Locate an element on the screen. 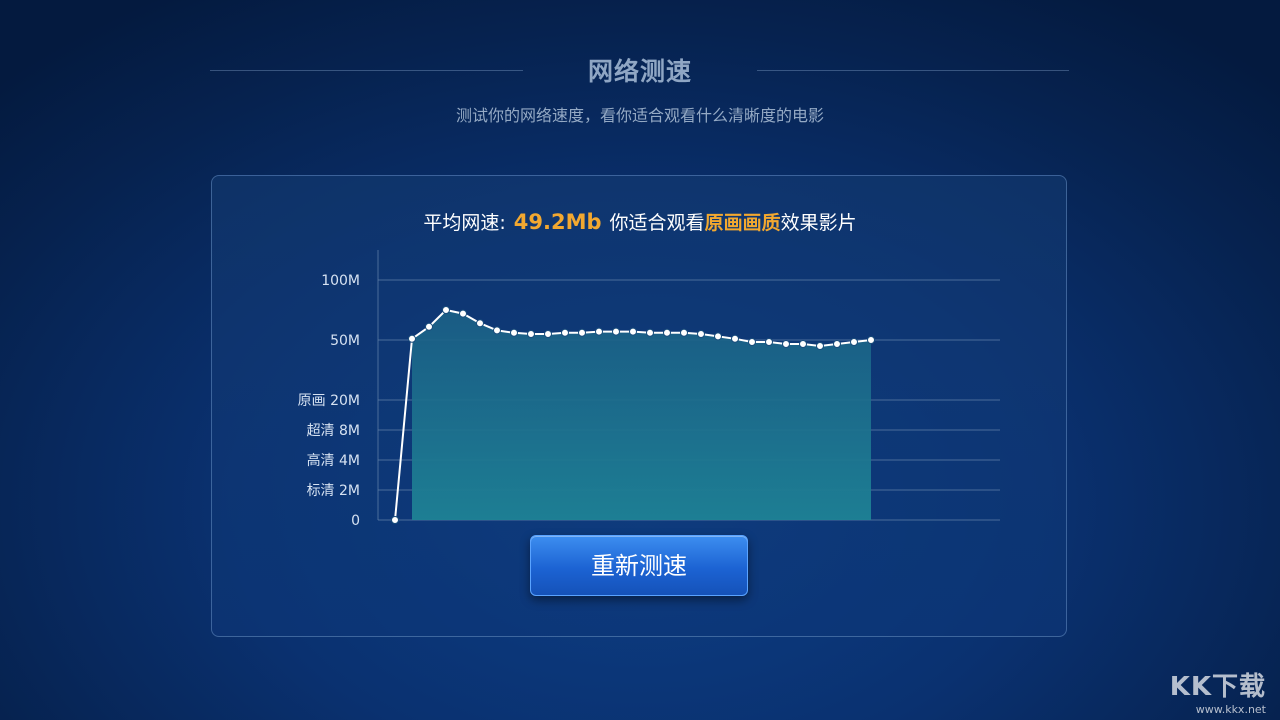 Image resolution: width=1280 pixels, height=720 pixels. retest-button: 重新测速 is located at coordinates (639, 565).